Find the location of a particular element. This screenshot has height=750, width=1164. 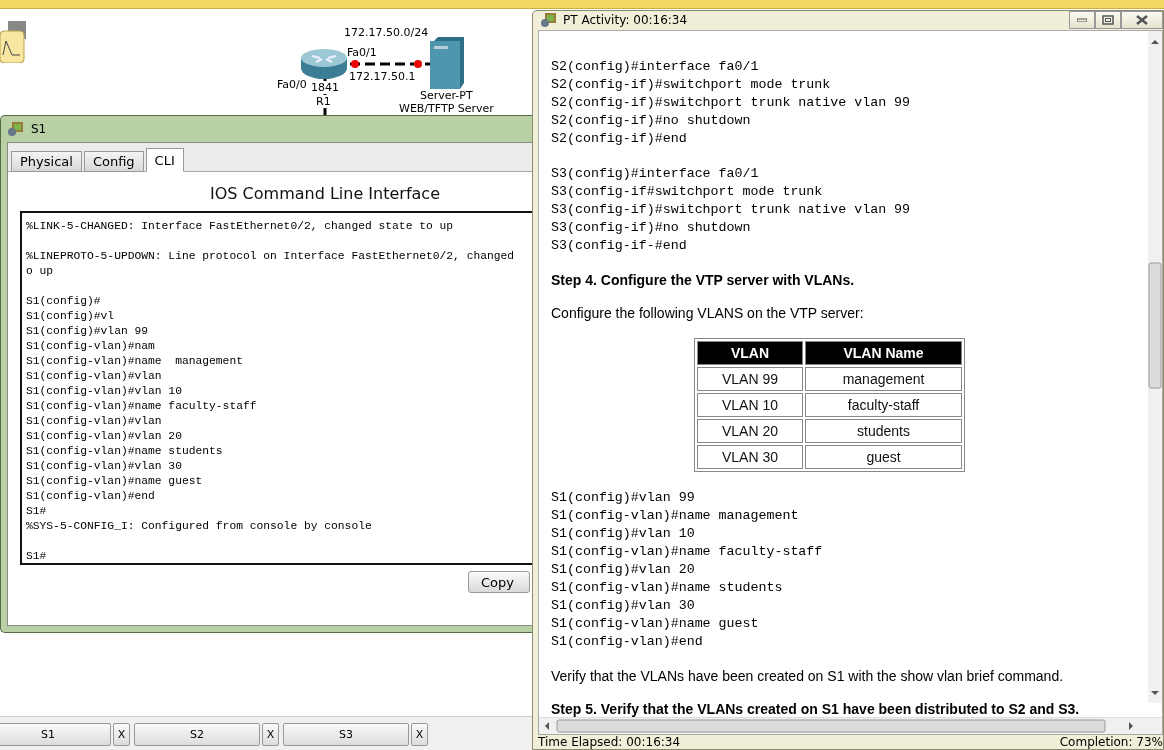

table-cell: management is located at coordinates (883, 378).